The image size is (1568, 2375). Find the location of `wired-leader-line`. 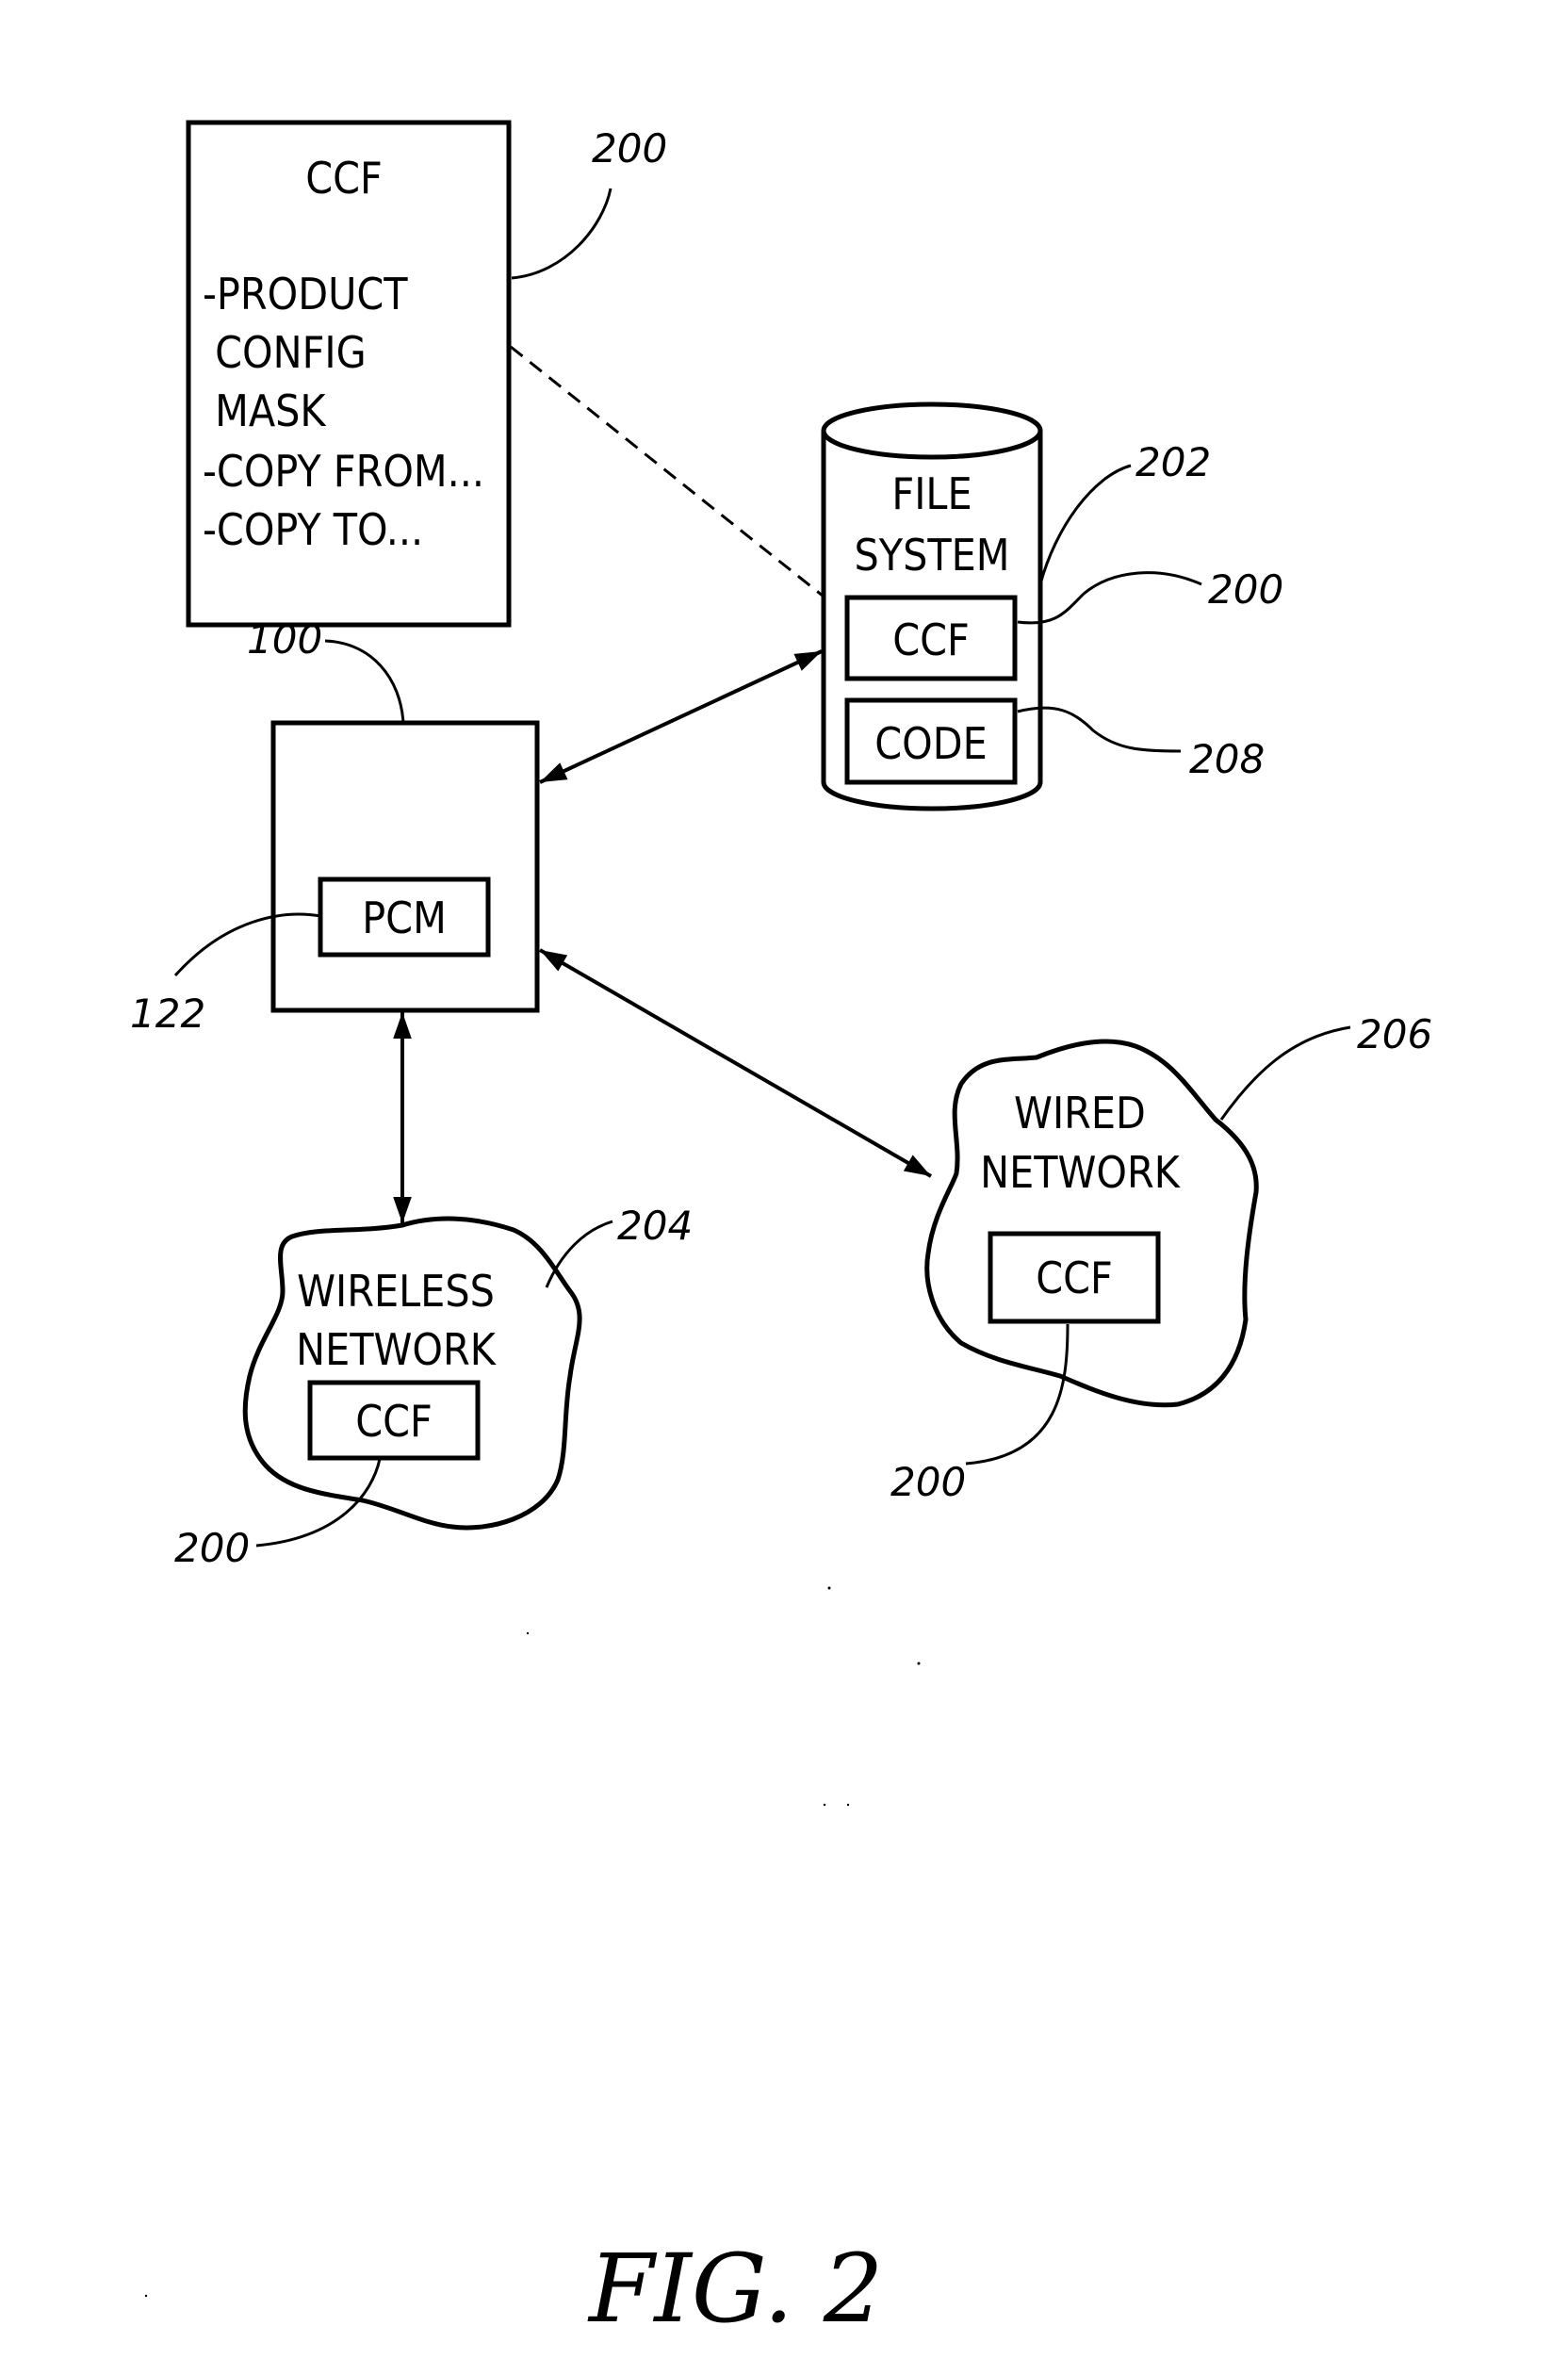

wired-leader-line is located at coordinates (1285, 1073).